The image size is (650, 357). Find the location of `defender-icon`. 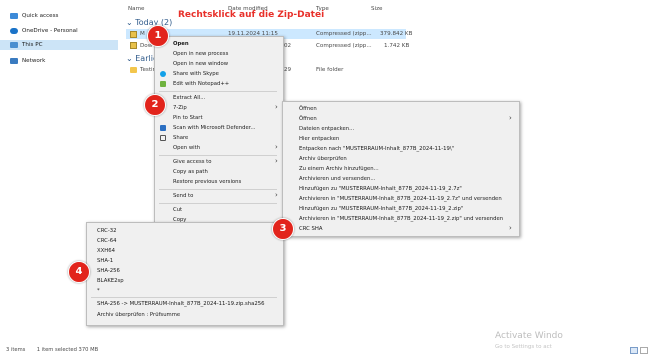

defender-icon is located at coordinates (163, 128).